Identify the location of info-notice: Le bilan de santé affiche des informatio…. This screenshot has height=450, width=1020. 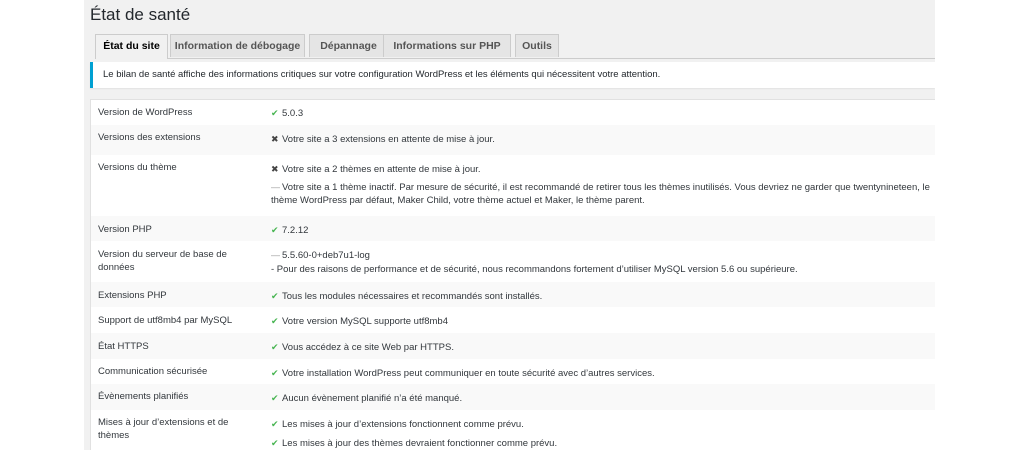
(512, 75).